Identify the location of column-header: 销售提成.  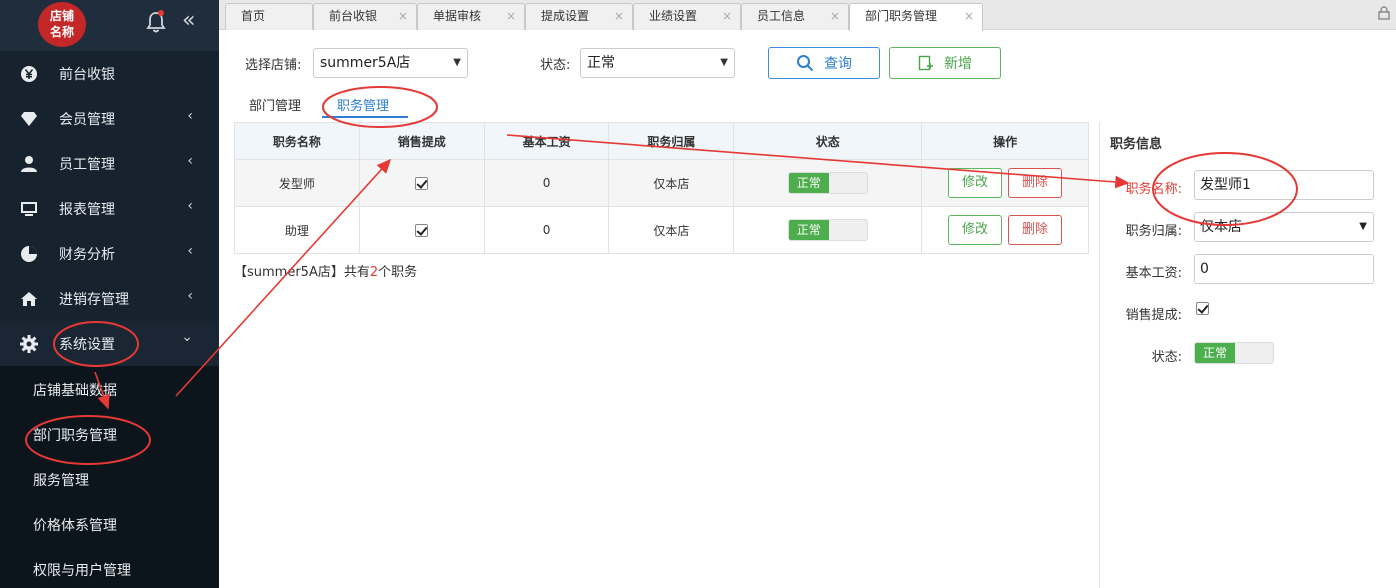
(421, 141).